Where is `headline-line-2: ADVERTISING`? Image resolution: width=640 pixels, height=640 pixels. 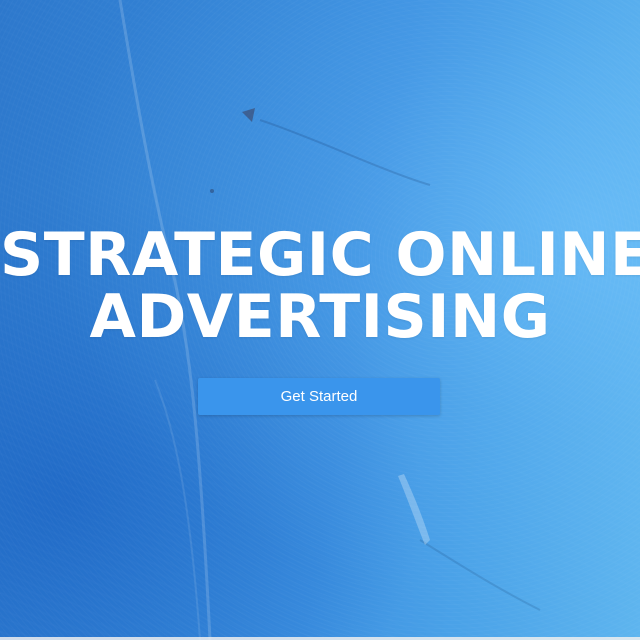 headline-line-2: ADVERTISING is located at coordinates (320, 317).